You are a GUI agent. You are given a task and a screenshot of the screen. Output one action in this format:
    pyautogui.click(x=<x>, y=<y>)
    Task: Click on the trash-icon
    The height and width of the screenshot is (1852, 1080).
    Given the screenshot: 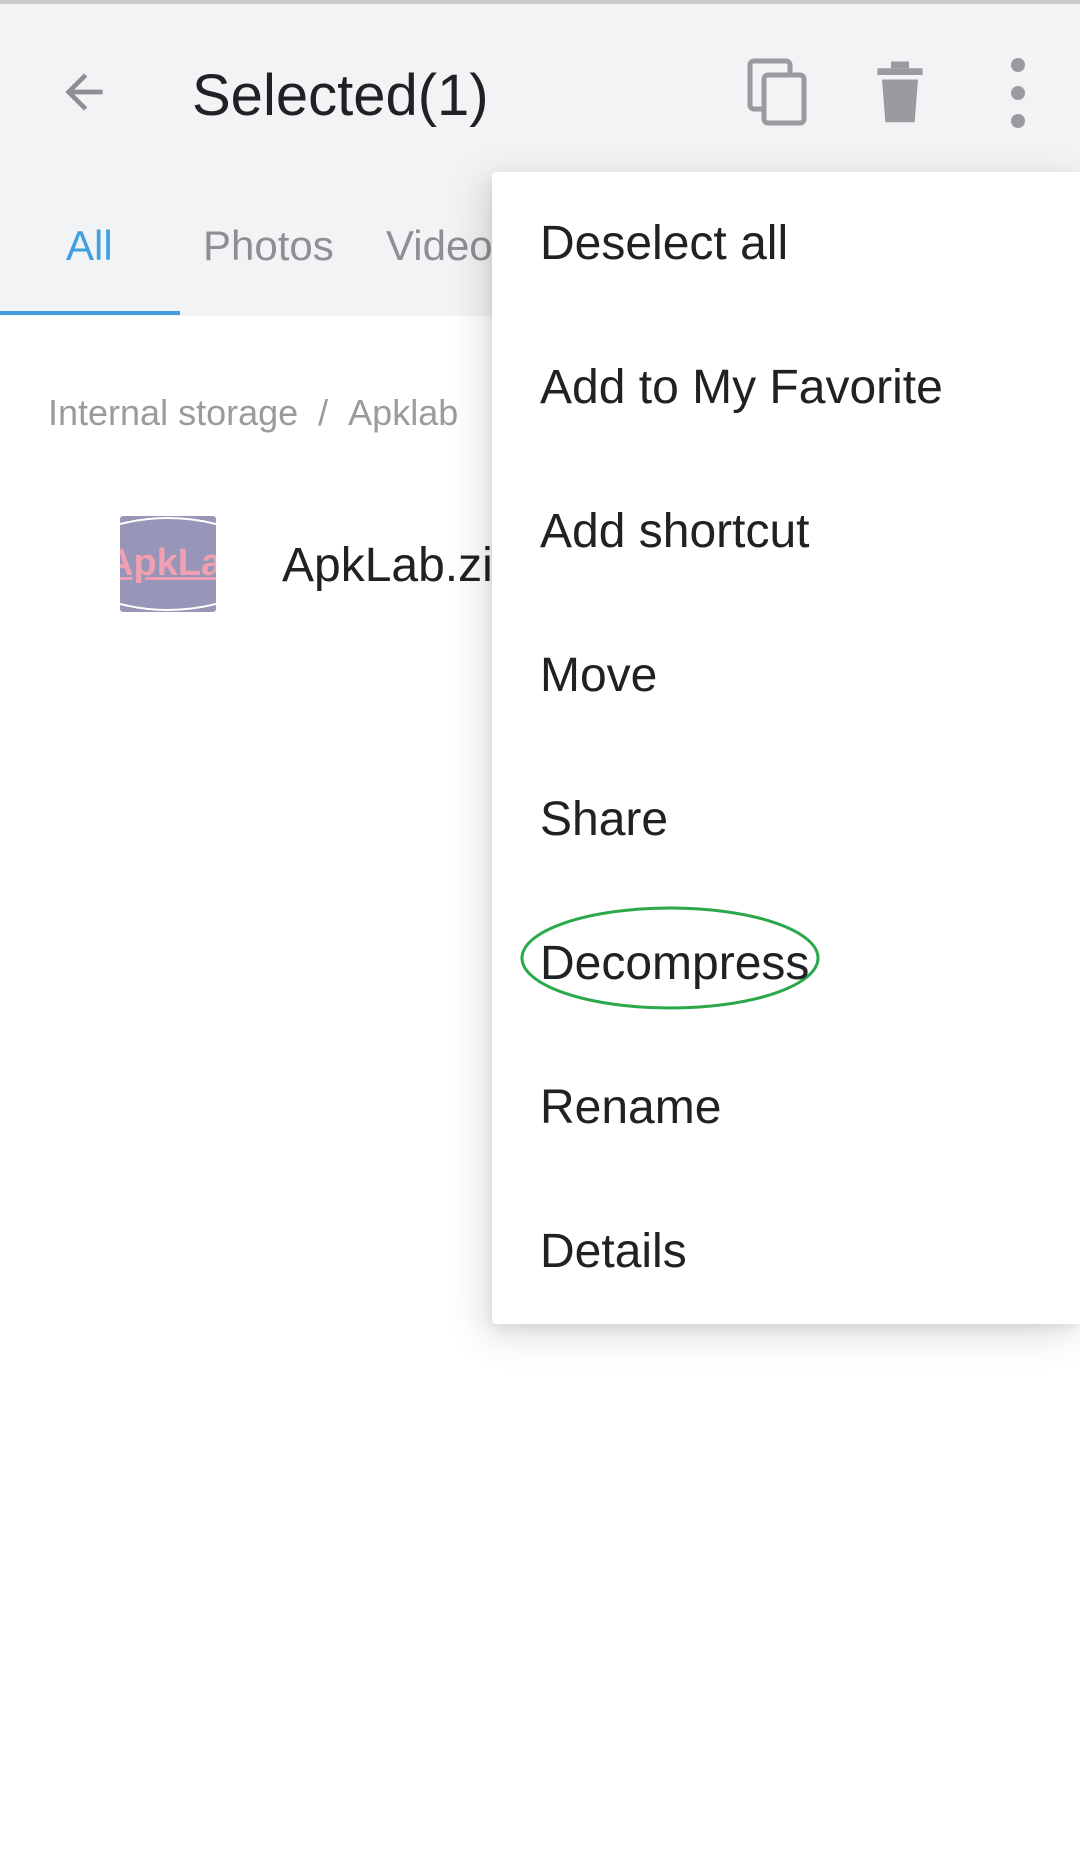 What is the action you would take?
    pyautogui.click(x=900, y=92)
    